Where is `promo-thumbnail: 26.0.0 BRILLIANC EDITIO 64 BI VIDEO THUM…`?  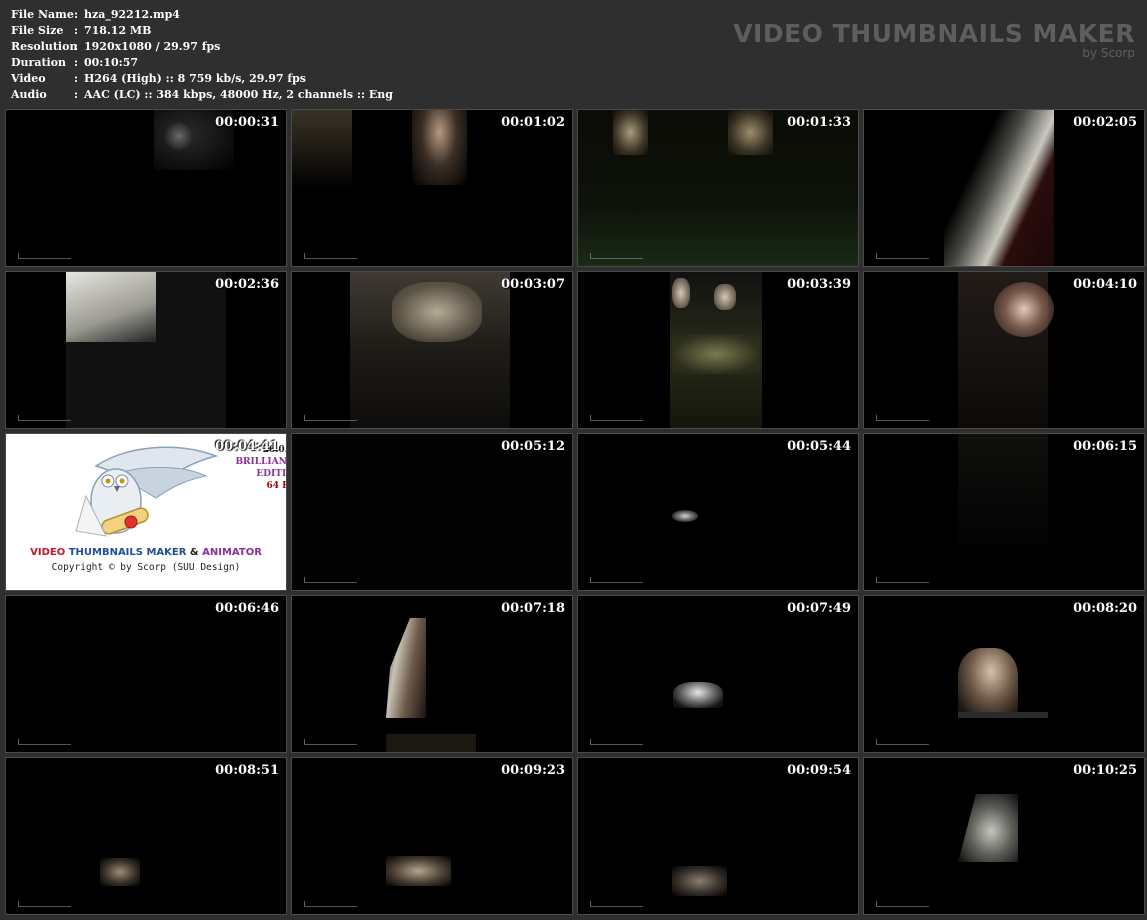 promo-thumbnail: 26.0.0 BRILLIANC EDITIO 64 BI VIDEO THUM… is located at coordinates (146, 512).